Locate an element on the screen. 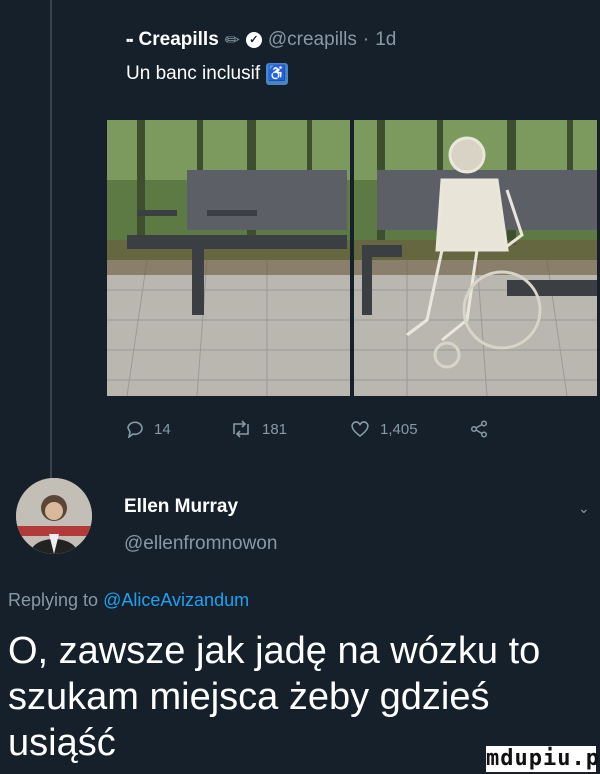 The height and width of the screenshot is (774, 600). reply-icon is located at coordinates (135, 429).